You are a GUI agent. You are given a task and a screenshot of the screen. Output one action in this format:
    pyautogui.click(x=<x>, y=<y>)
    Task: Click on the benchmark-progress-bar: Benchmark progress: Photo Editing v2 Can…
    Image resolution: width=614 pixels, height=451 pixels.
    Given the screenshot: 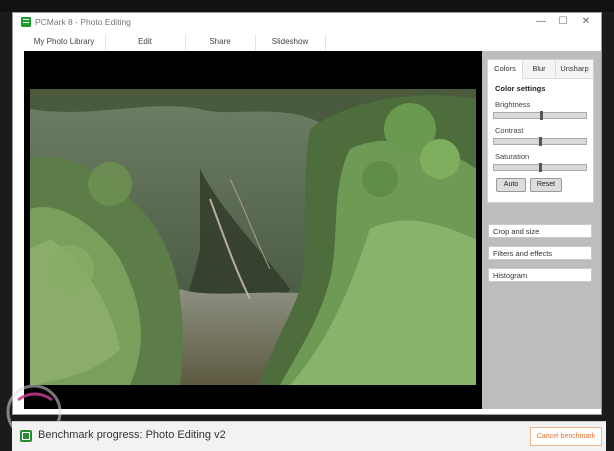 What is the action you would take?
    pyautogui.click(x=309, y=436)
    